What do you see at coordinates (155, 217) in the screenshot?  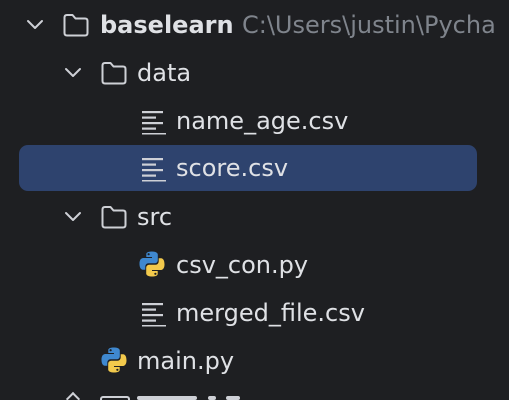 I see `src-folder-label: src` at bounding box center [155, 217].